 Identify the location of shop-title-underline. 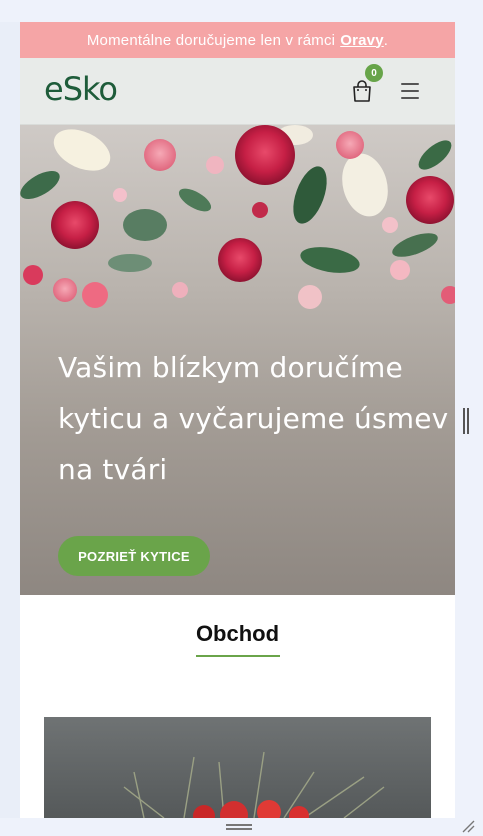
(237, 656).